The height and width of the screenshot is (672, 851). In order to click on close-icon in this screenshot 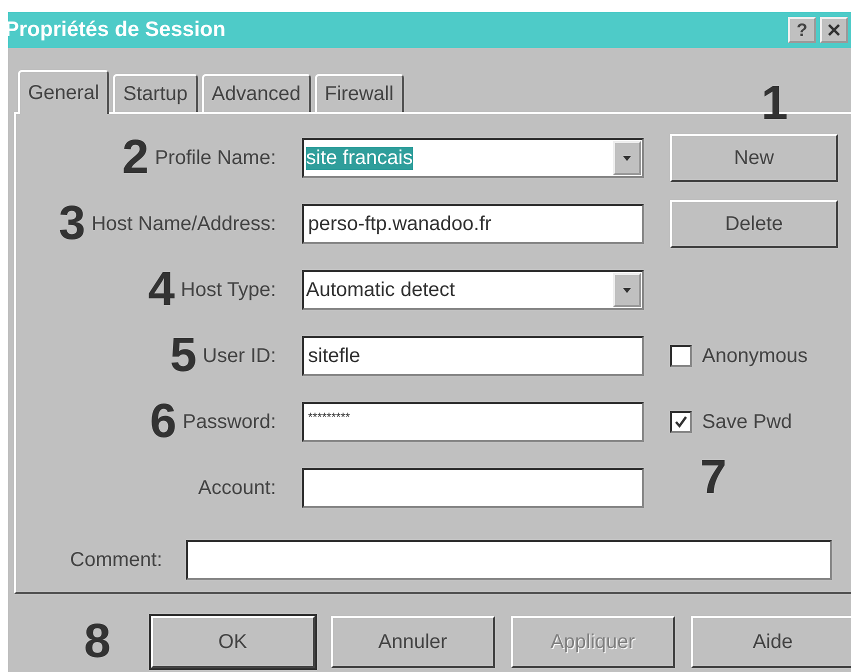, I will do `click(834, 30)`.